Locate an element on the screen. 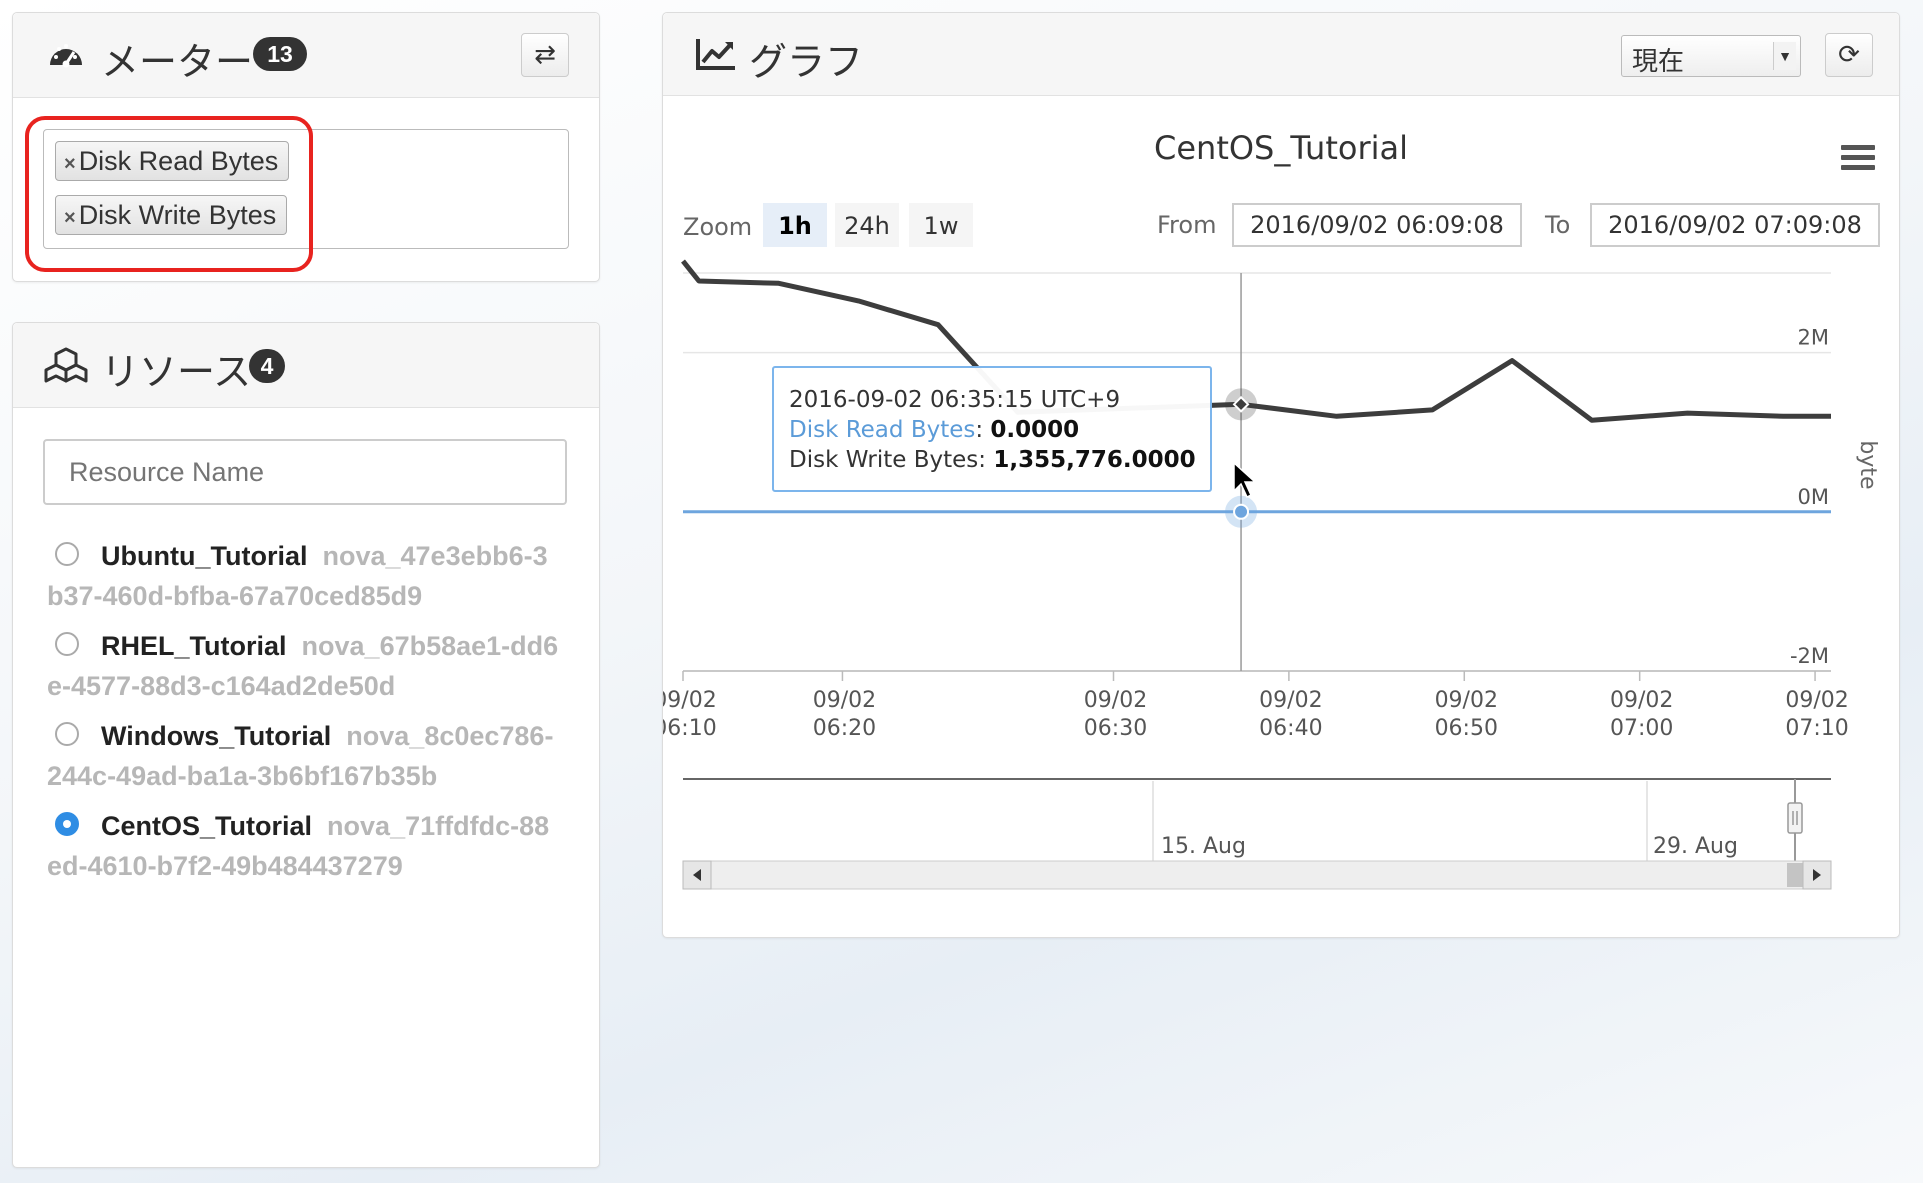  resource-id-cont: e-4577-88d3-c164ad2de50d is located at coordinates (221, 686).